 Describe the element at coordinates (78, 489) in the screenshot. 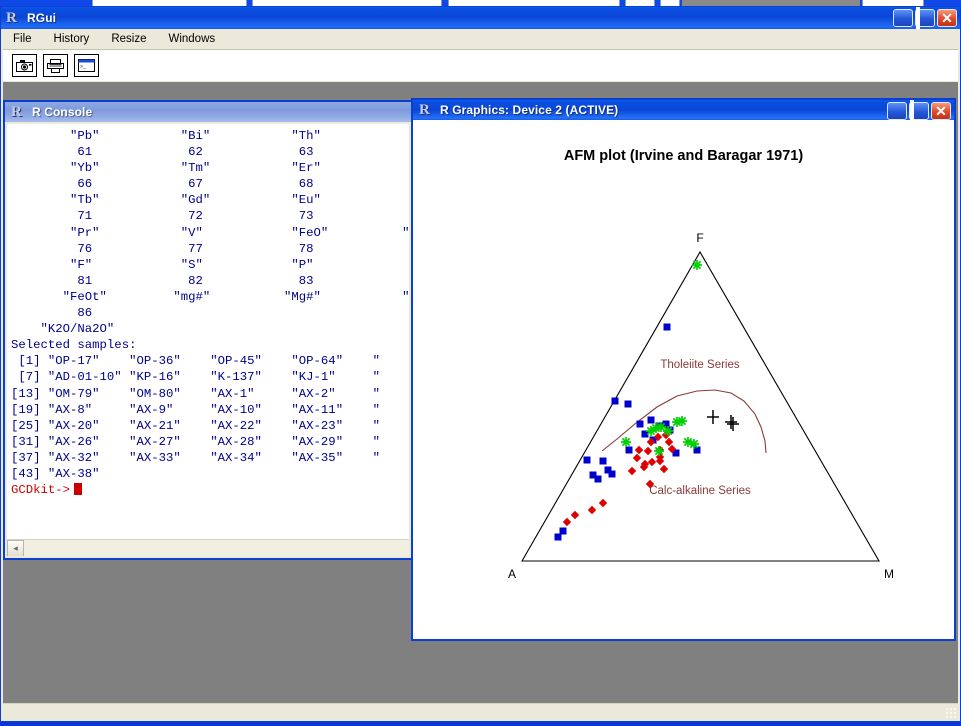

I see `console-caret` at that location.